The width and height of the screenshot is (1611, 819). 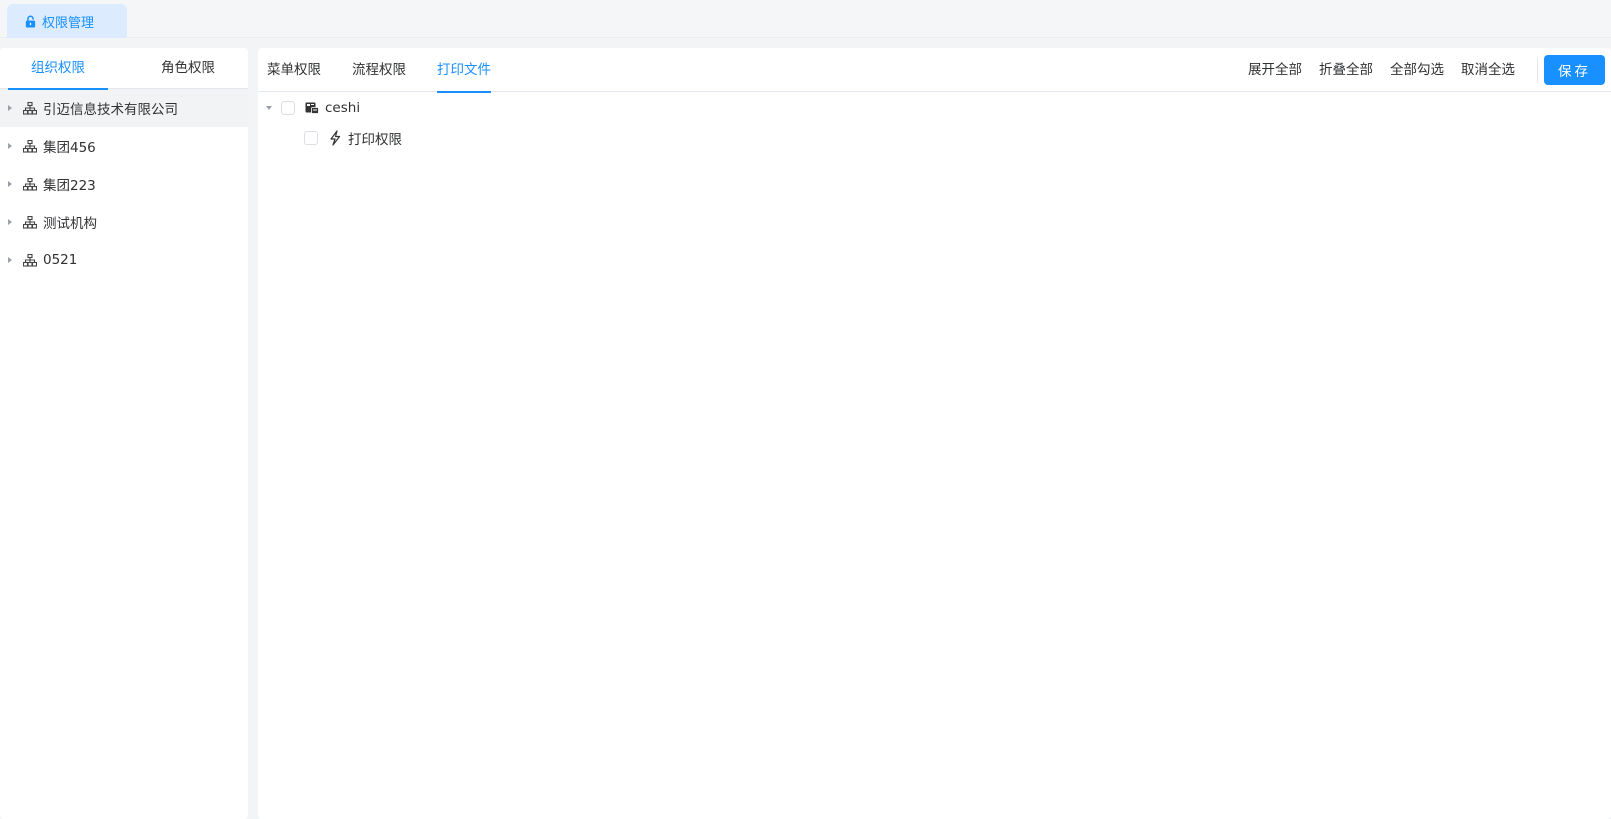 What do you see at coordinates (30, 21) in the screenshot?
I see `lock-icon` at bounding box center [30, 21].